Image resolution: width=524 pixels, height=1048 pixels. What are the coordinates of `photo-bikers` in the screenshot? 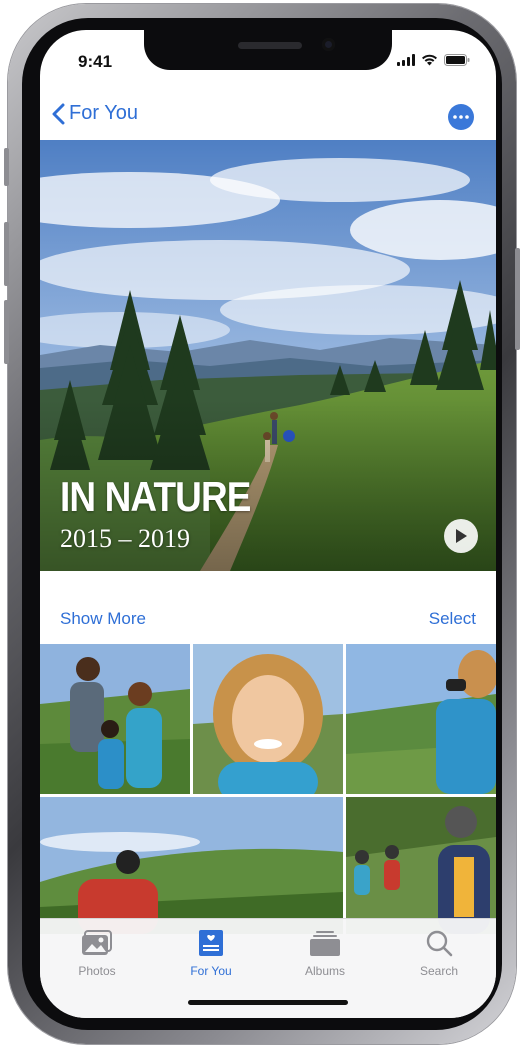 It's located at (421, 865).